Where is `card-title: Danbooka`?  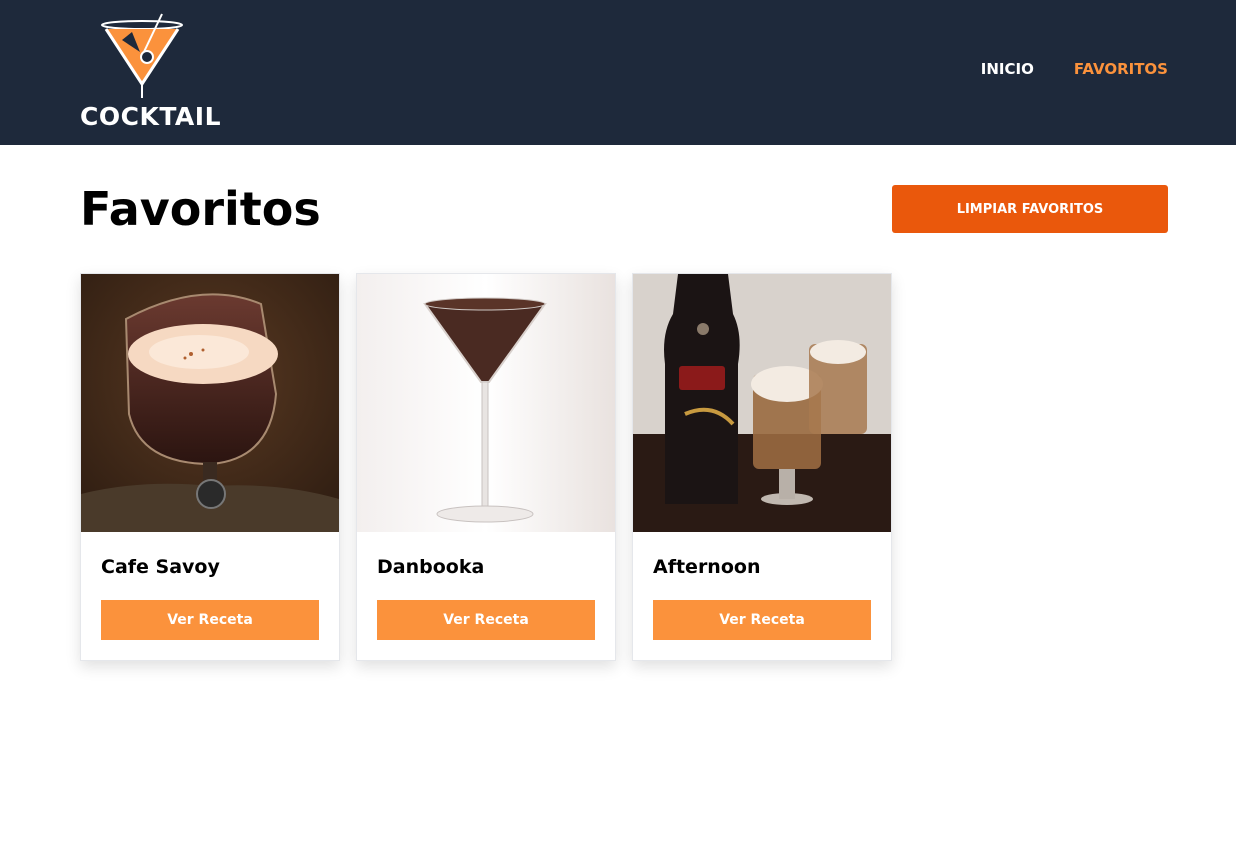 card-title: Danbooka is located at coordinates (431, 567).